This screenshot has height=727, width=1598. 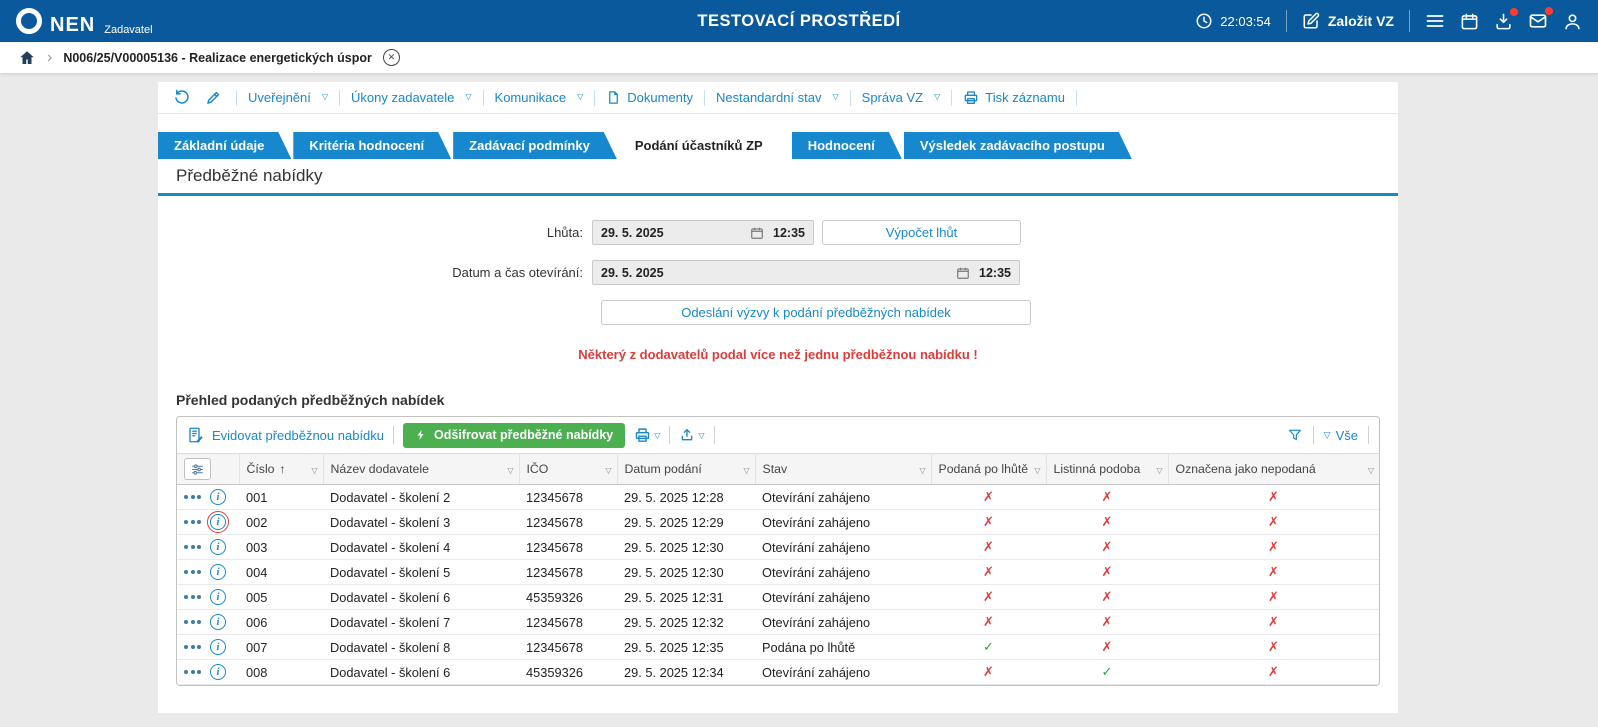 What do you see at coordinates (1107, 647) in the screenshot?
I see `cell-listinna: ✗` at bounding box center [1107, 647].